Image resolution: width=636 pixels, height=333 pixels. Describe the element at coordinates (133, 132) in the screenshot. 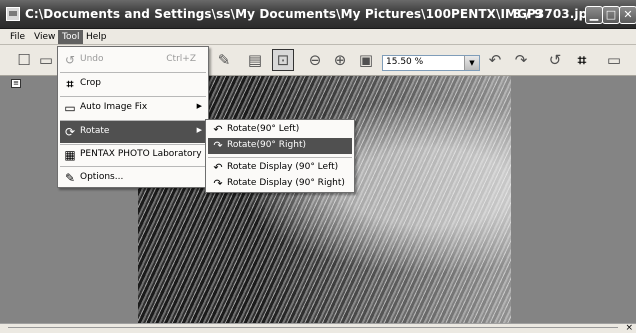

I see `menu-item-rotate: ⟳ Rotate ▶` at that location.